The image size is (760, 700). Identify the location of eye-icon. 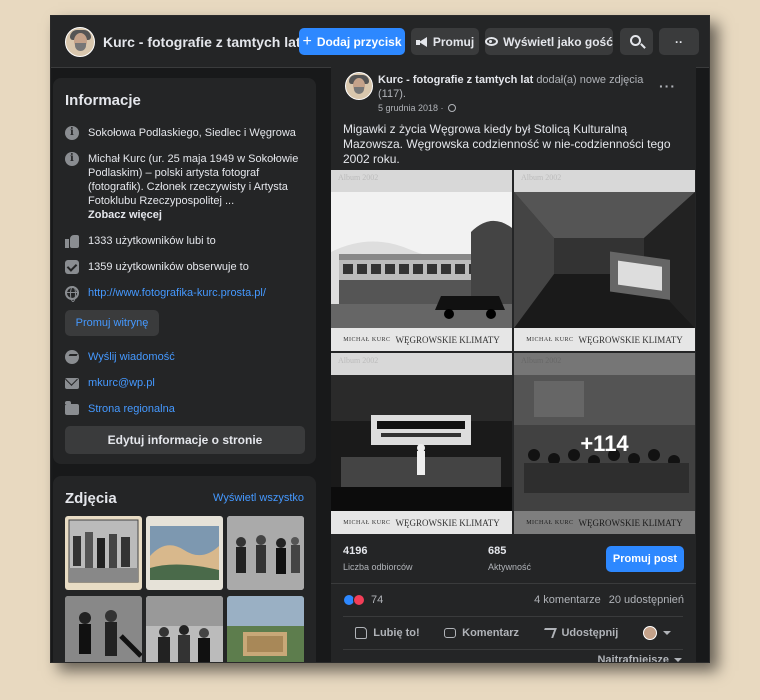
(492, 41).